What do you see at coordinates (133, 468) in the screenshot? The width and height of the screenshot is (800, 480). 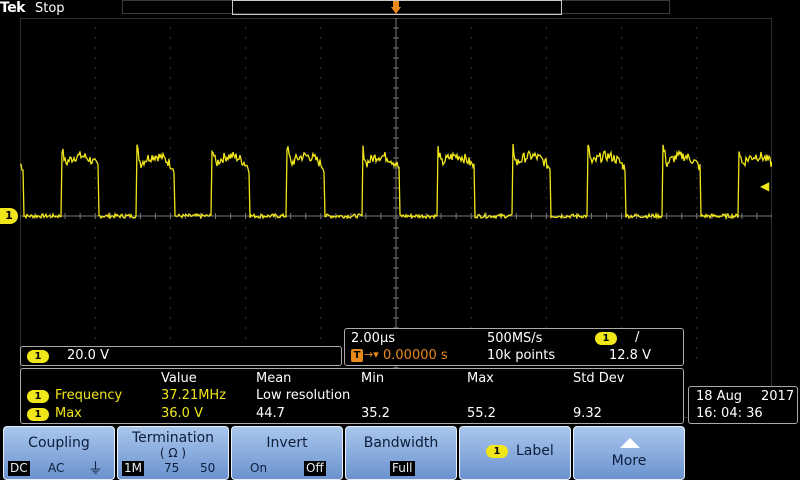 I see `termination-1m-option: 1M` at bounding box center [133, 468].